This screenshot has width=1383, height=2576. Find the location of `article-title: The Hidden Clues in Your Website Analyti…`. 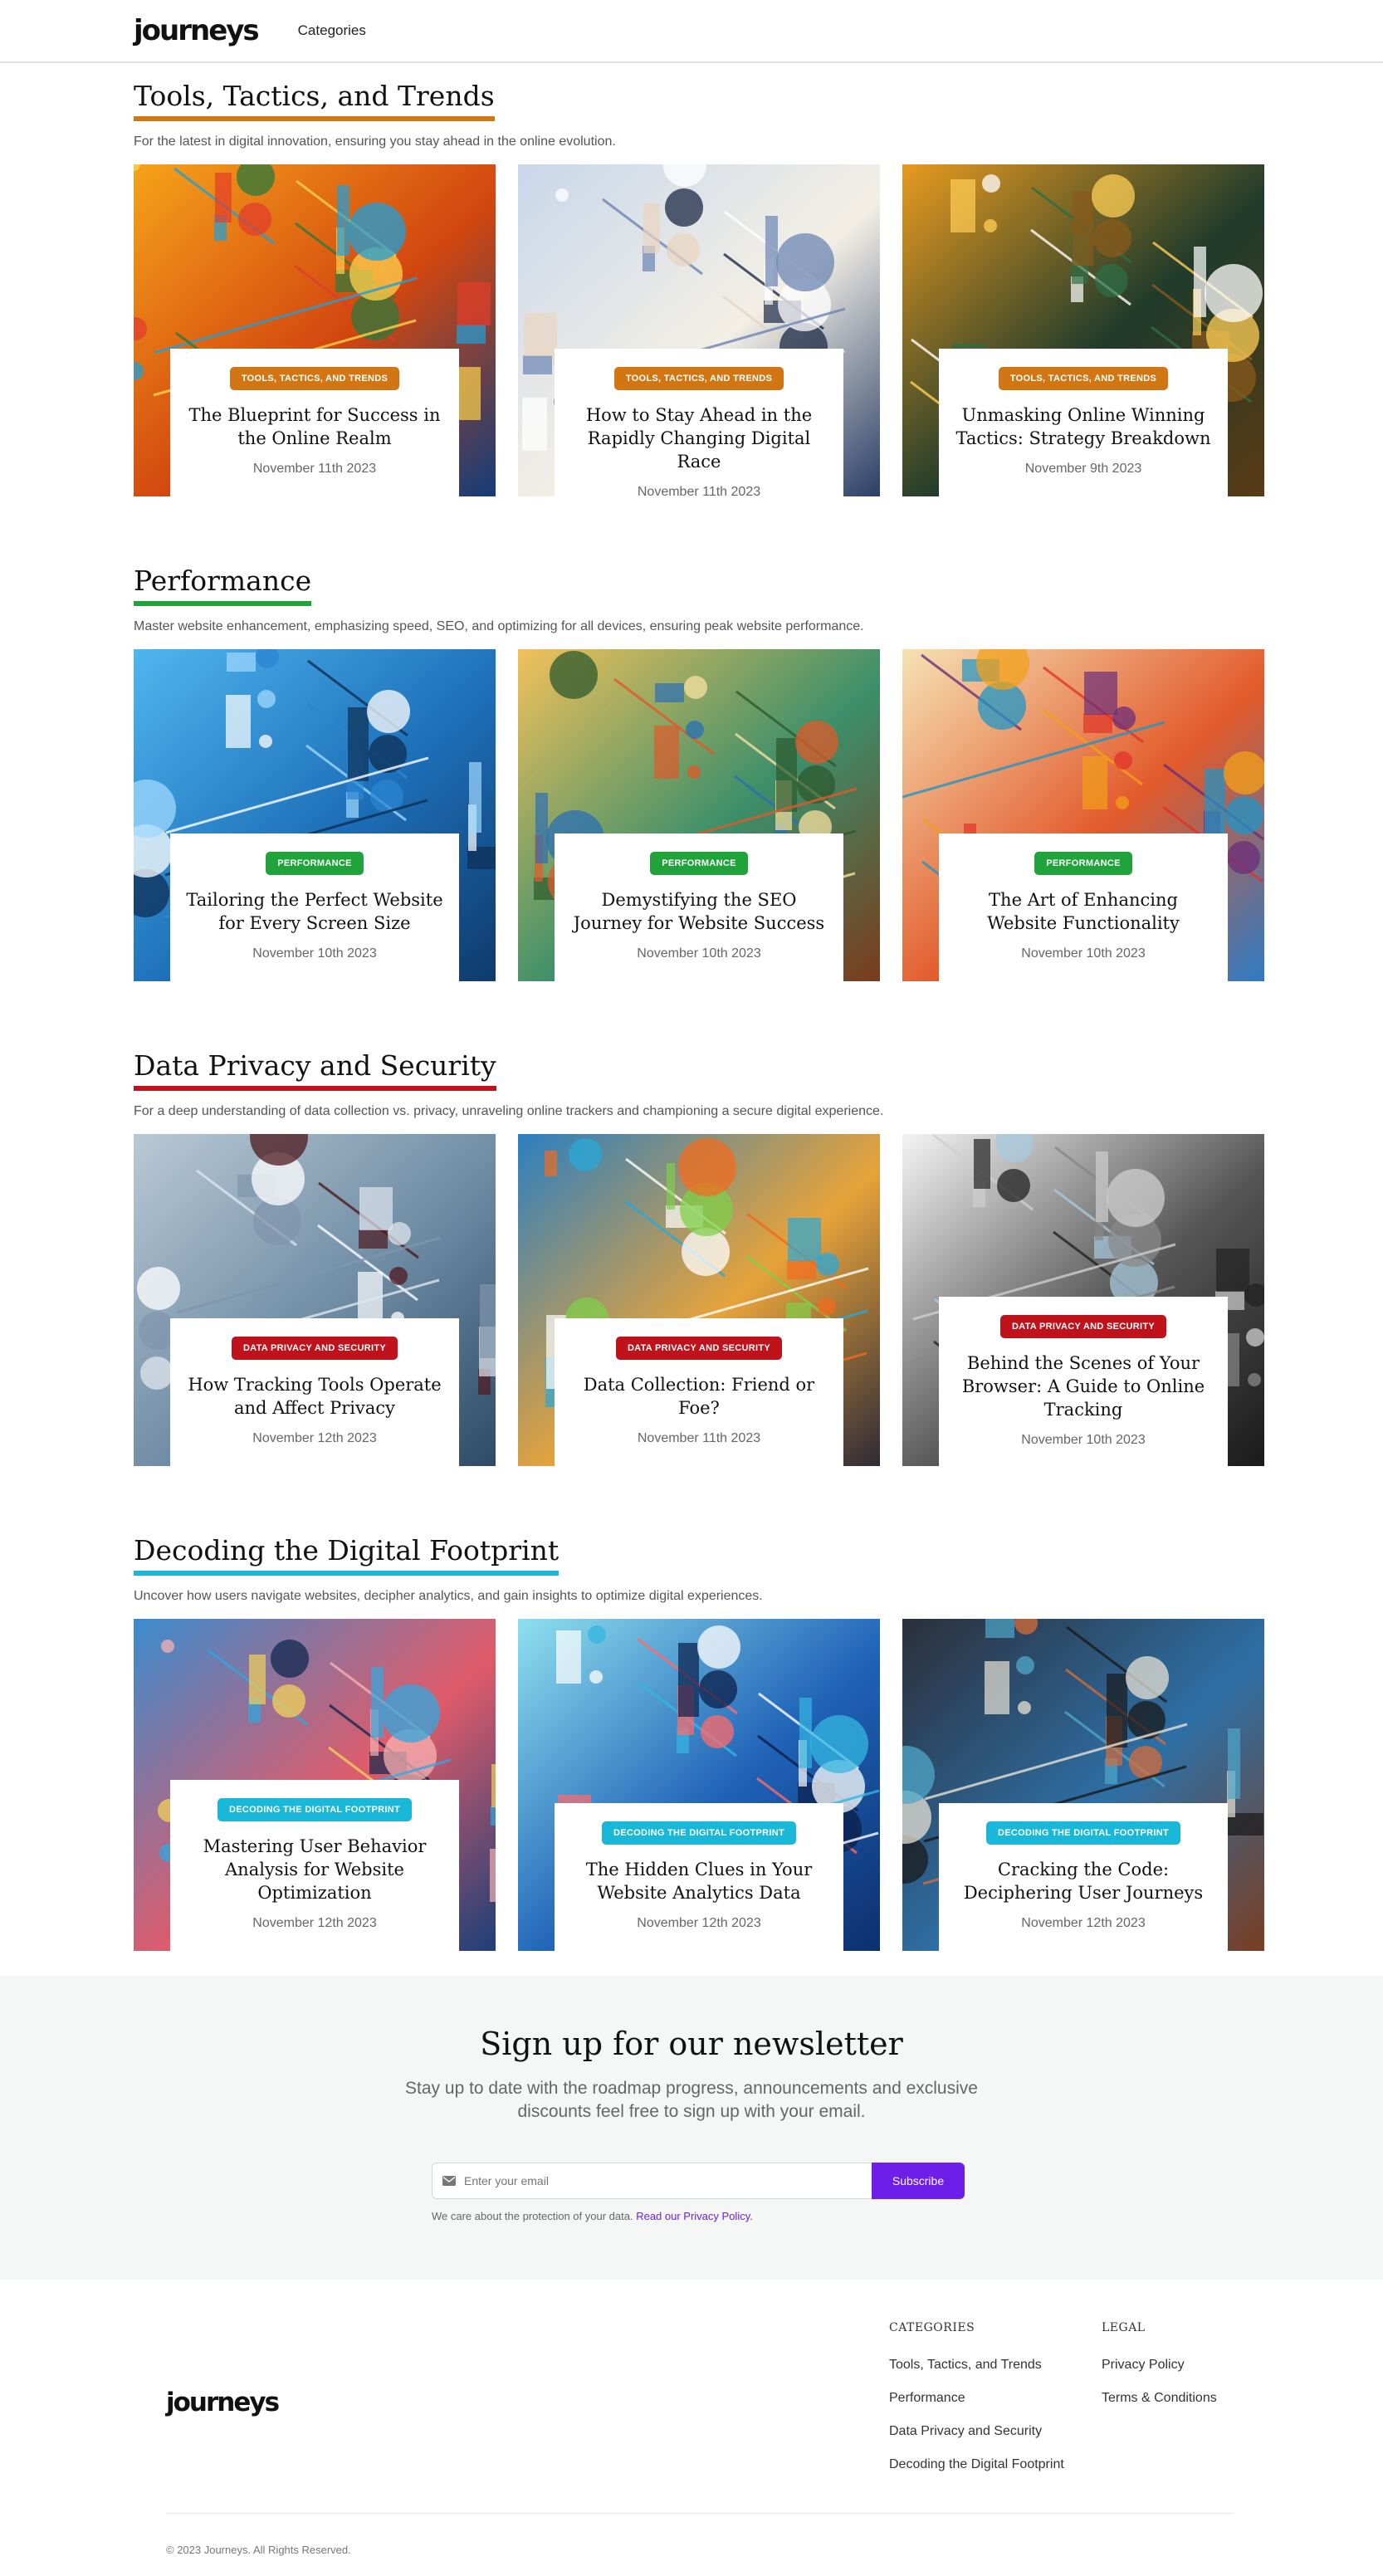

article-title: The Hidden Clues in Your Website Analyti… is located at coordinates (698, 1881).